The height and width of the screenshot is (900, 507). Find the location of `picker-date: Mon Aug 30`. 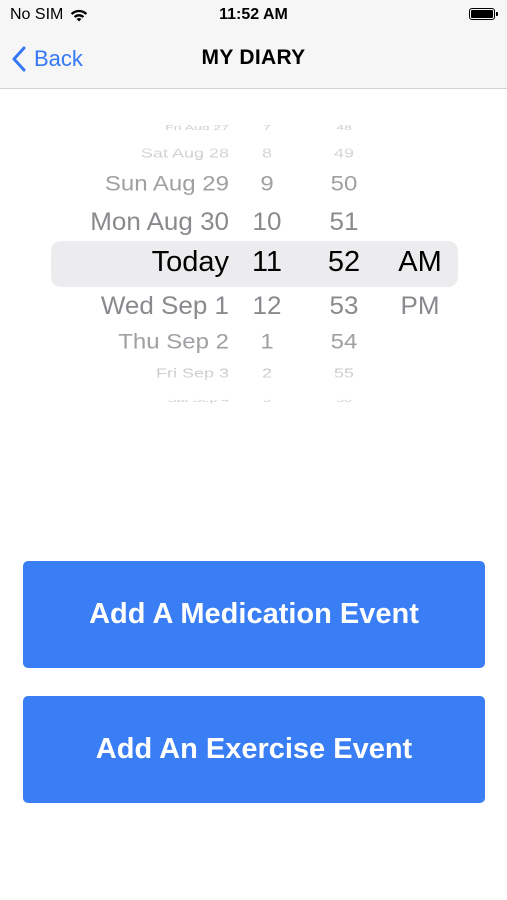

picker-date: Mon Aug 30 is located at coordinates (159, 221).